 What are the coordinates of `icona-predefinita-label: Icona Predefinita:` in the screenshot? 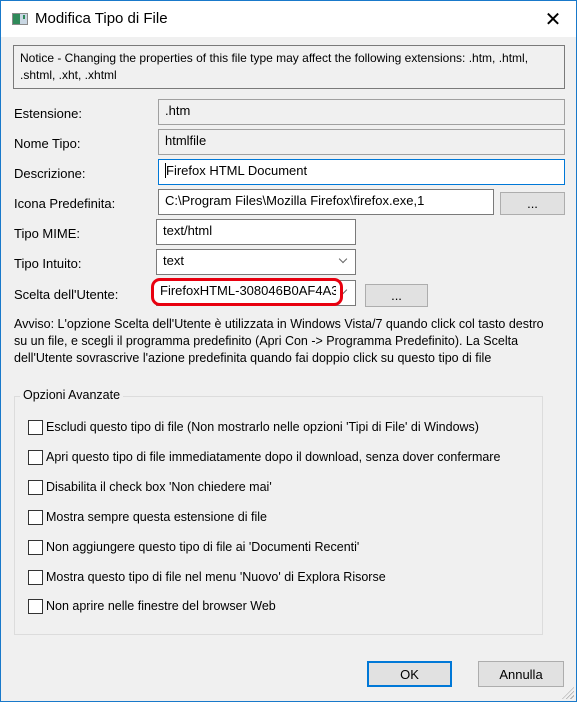 It's located at (65, 203).